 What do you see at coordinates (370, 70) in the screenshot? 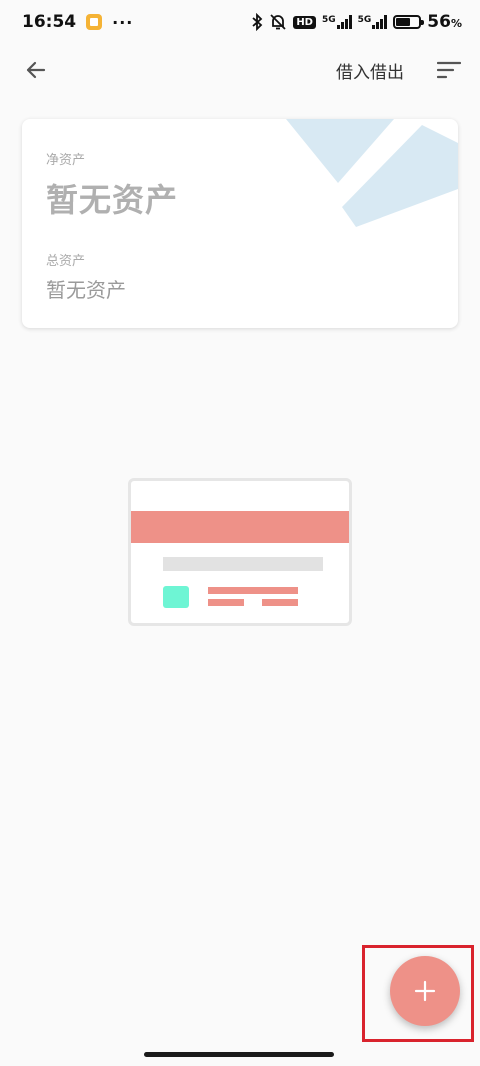
I see `borrow-lend-button: 借入借出` at bounding box center [370, 70].